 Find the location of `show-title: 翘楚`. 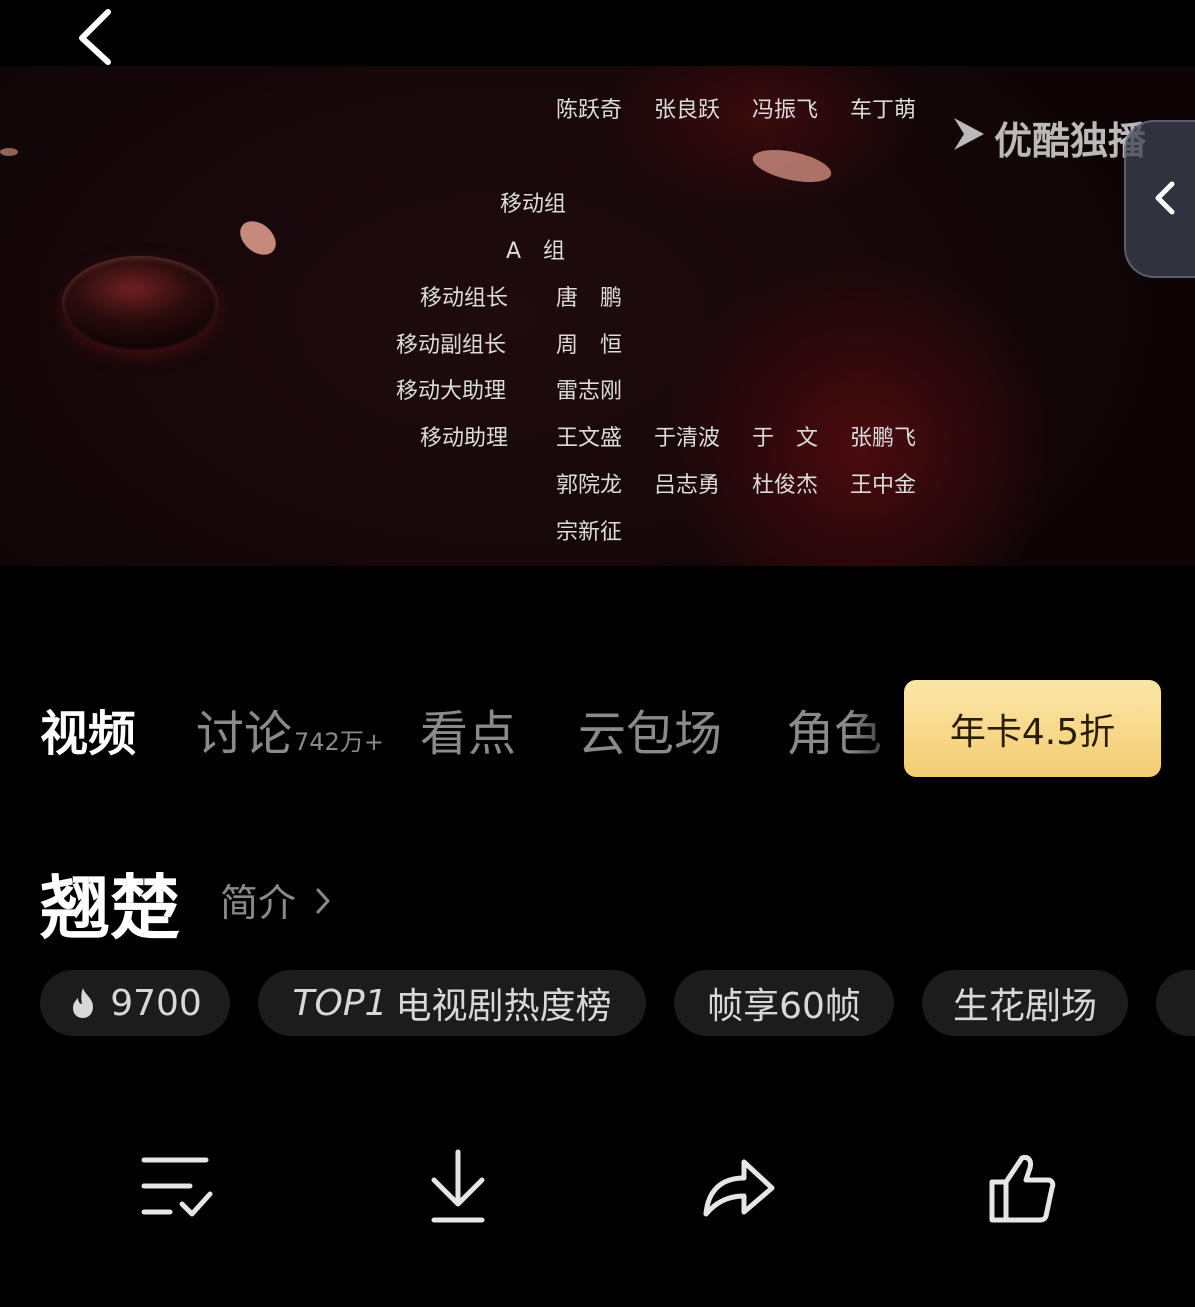

show-title: 翘楚 is located at coordinates (110, 908).